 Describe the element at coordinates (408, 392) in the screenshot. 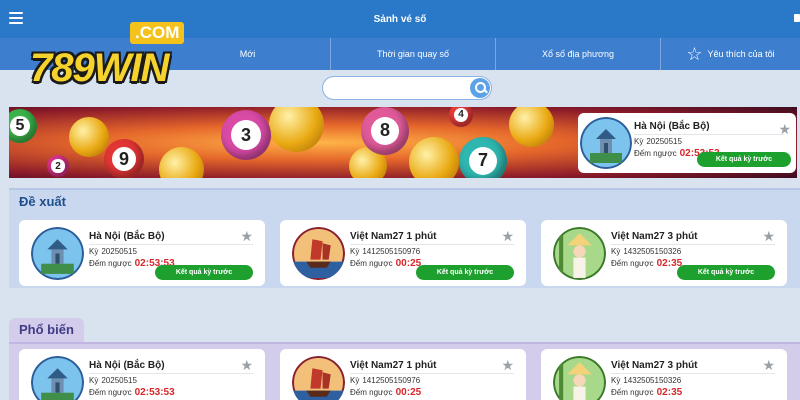

I see `countdown-timer: 00:25` at that location.